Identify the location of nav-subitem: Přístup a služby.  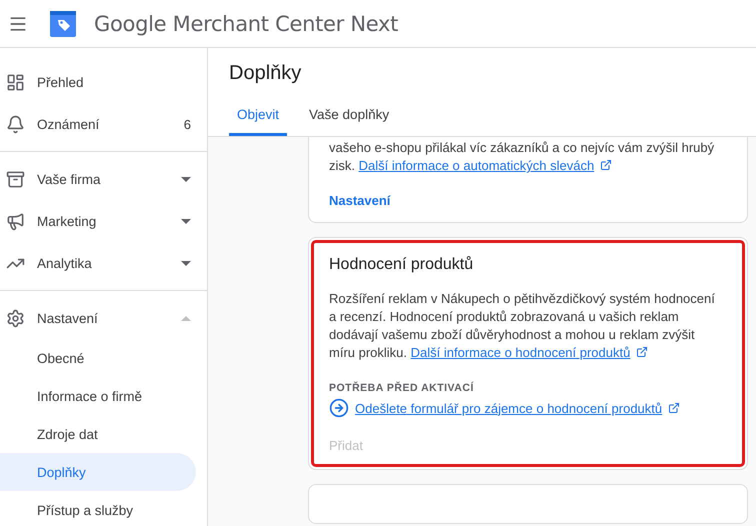
(98, 508).